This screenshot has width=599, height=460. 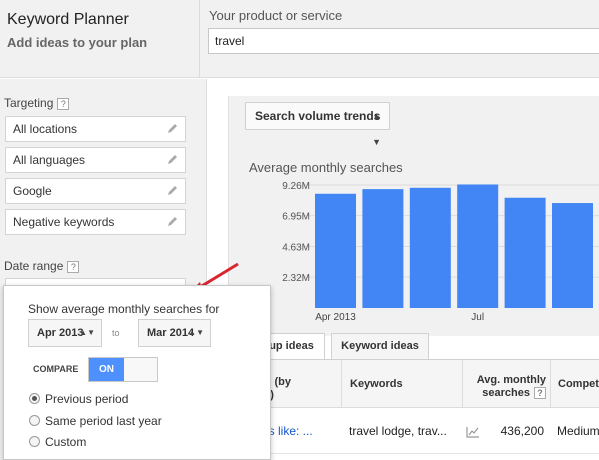 I want to click on date-range-heading: Date range?, so click(x=42, y=266).